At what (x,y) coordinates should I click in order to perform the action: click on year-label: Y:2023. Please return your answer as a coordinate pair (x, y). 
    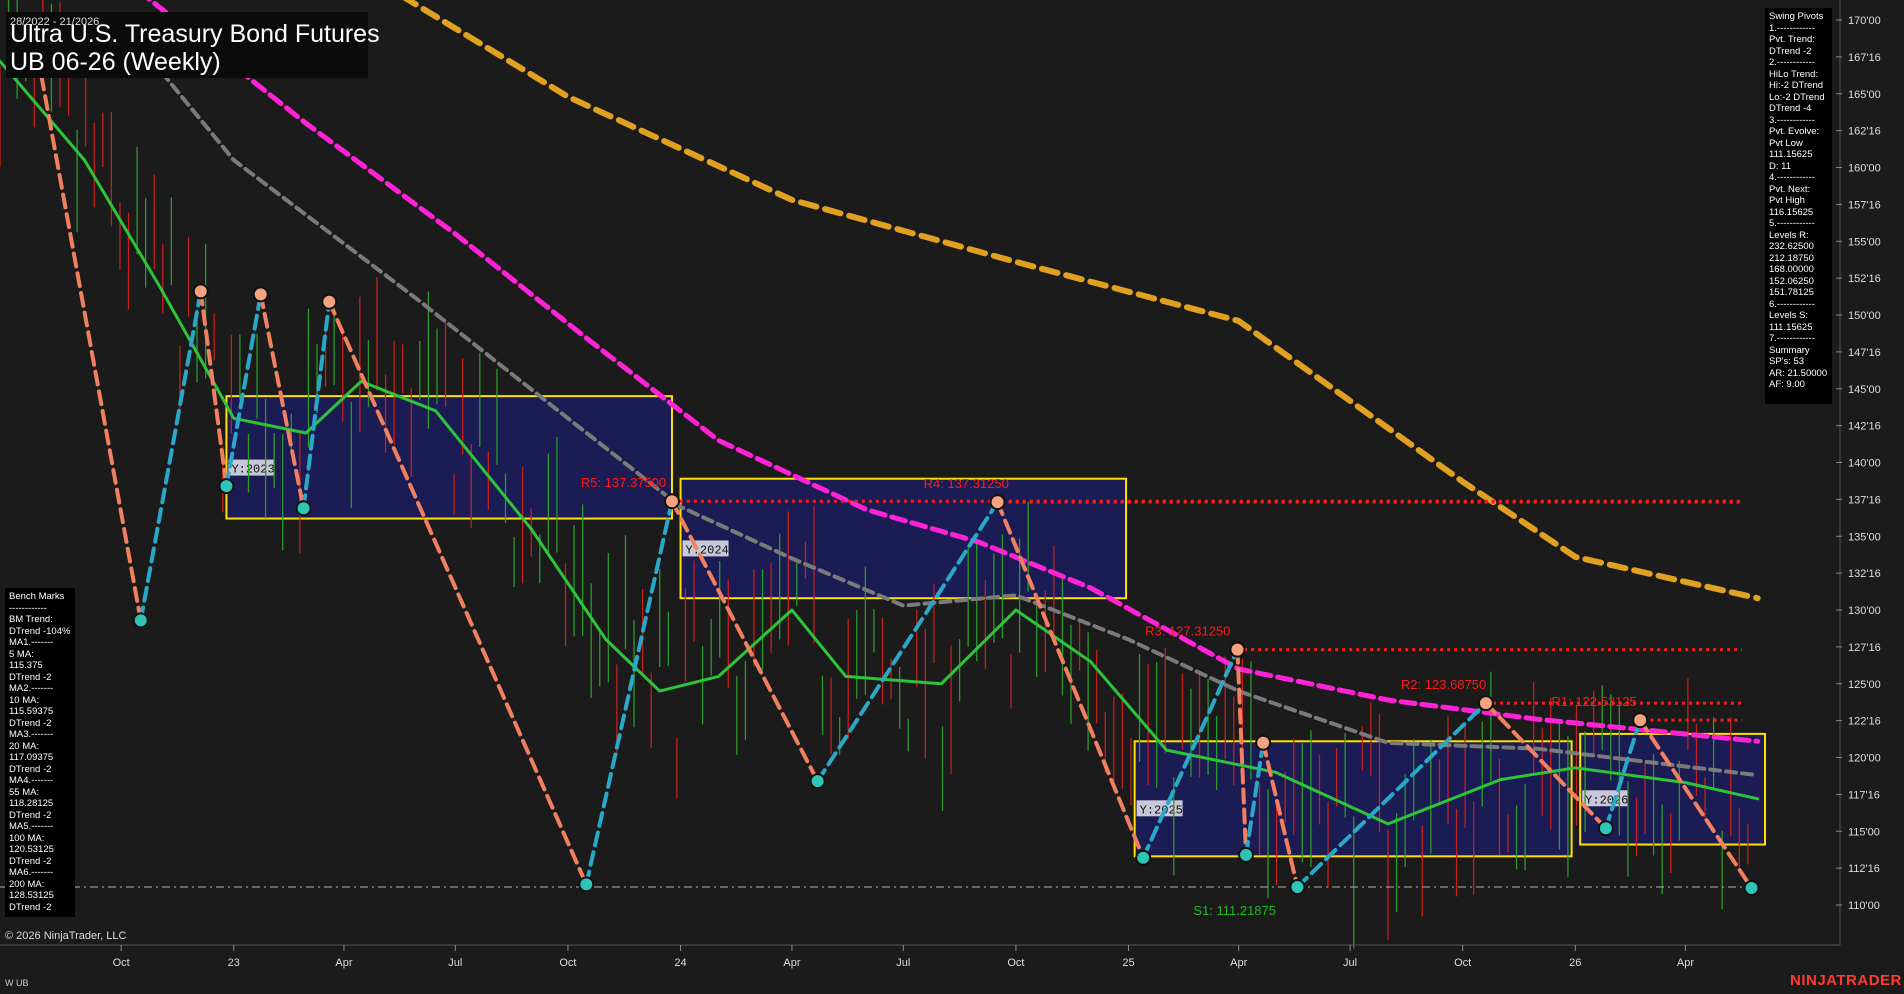
    Looking at the image, I should click on (252, 470).